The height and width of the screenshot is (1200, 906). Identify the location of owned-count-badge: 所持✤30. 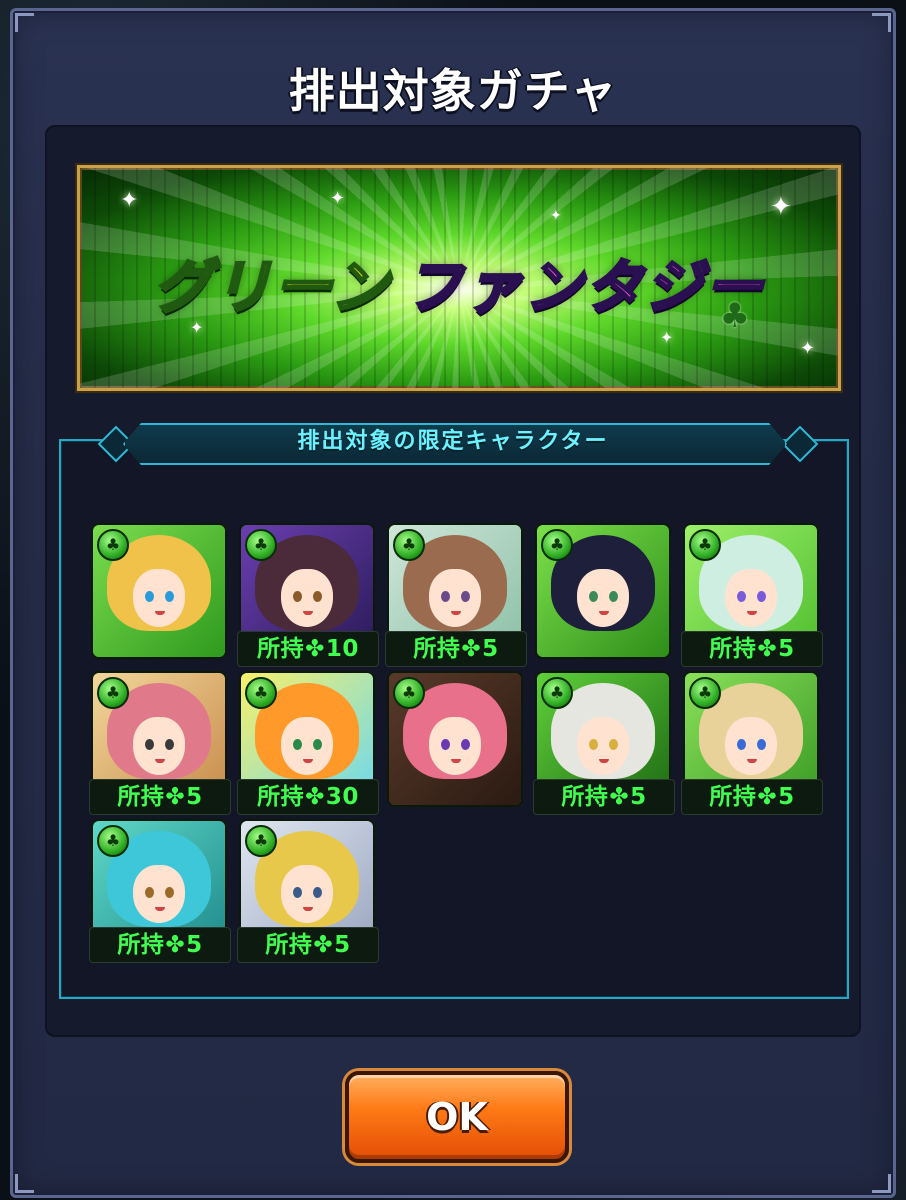
(308, 797).